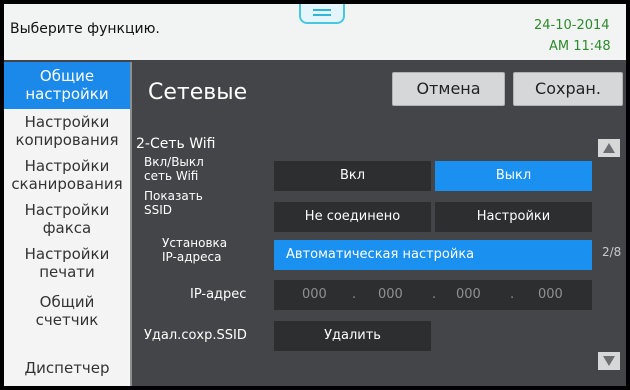 This screenshot has height=390, width=630. Describe the element at coordinates (448, 89) in the screenshot. I see `cancel-button: Отмена` at that location.